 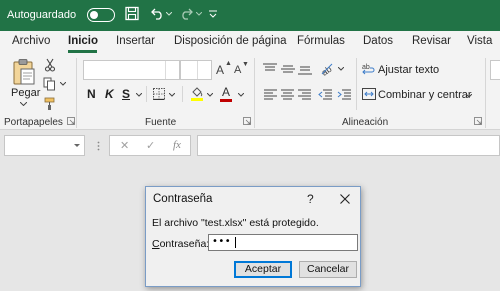 I want to click on formula-bar-grip-icon, so click(x=98, y=146).